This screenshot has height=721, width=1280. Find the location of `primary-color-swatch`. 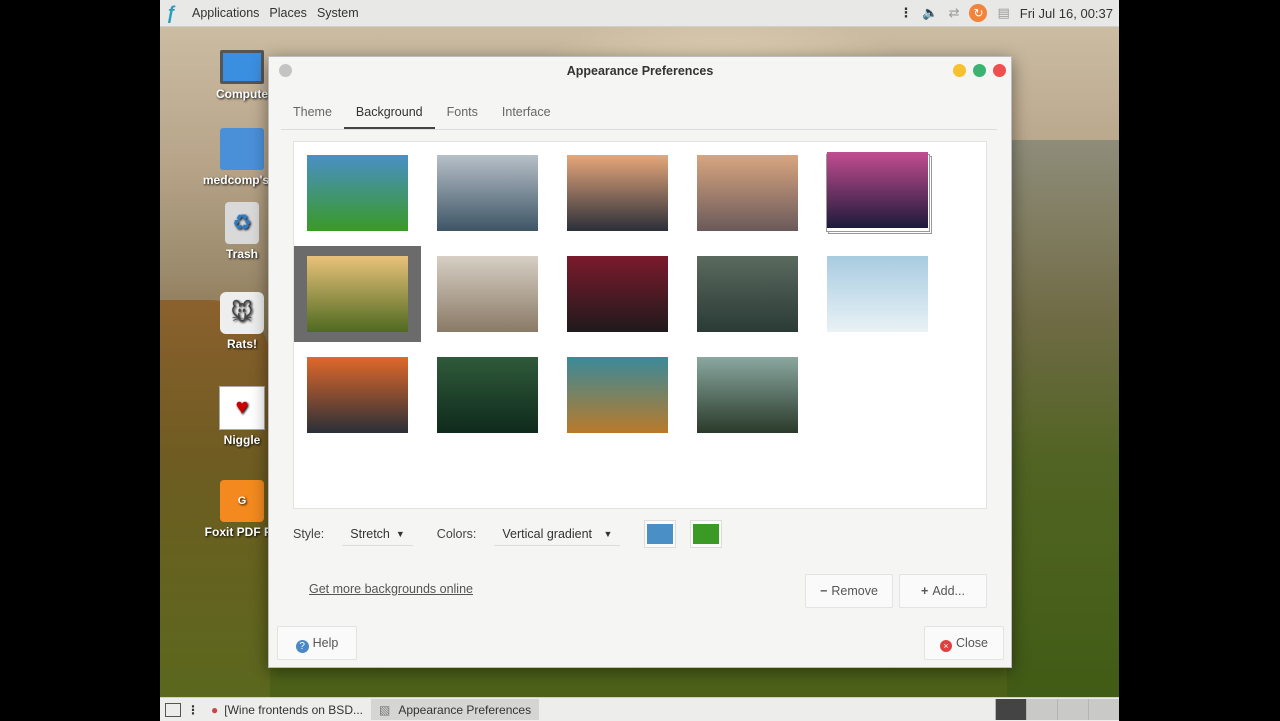

primary-color-swatch is located at coordinates (660, 534).